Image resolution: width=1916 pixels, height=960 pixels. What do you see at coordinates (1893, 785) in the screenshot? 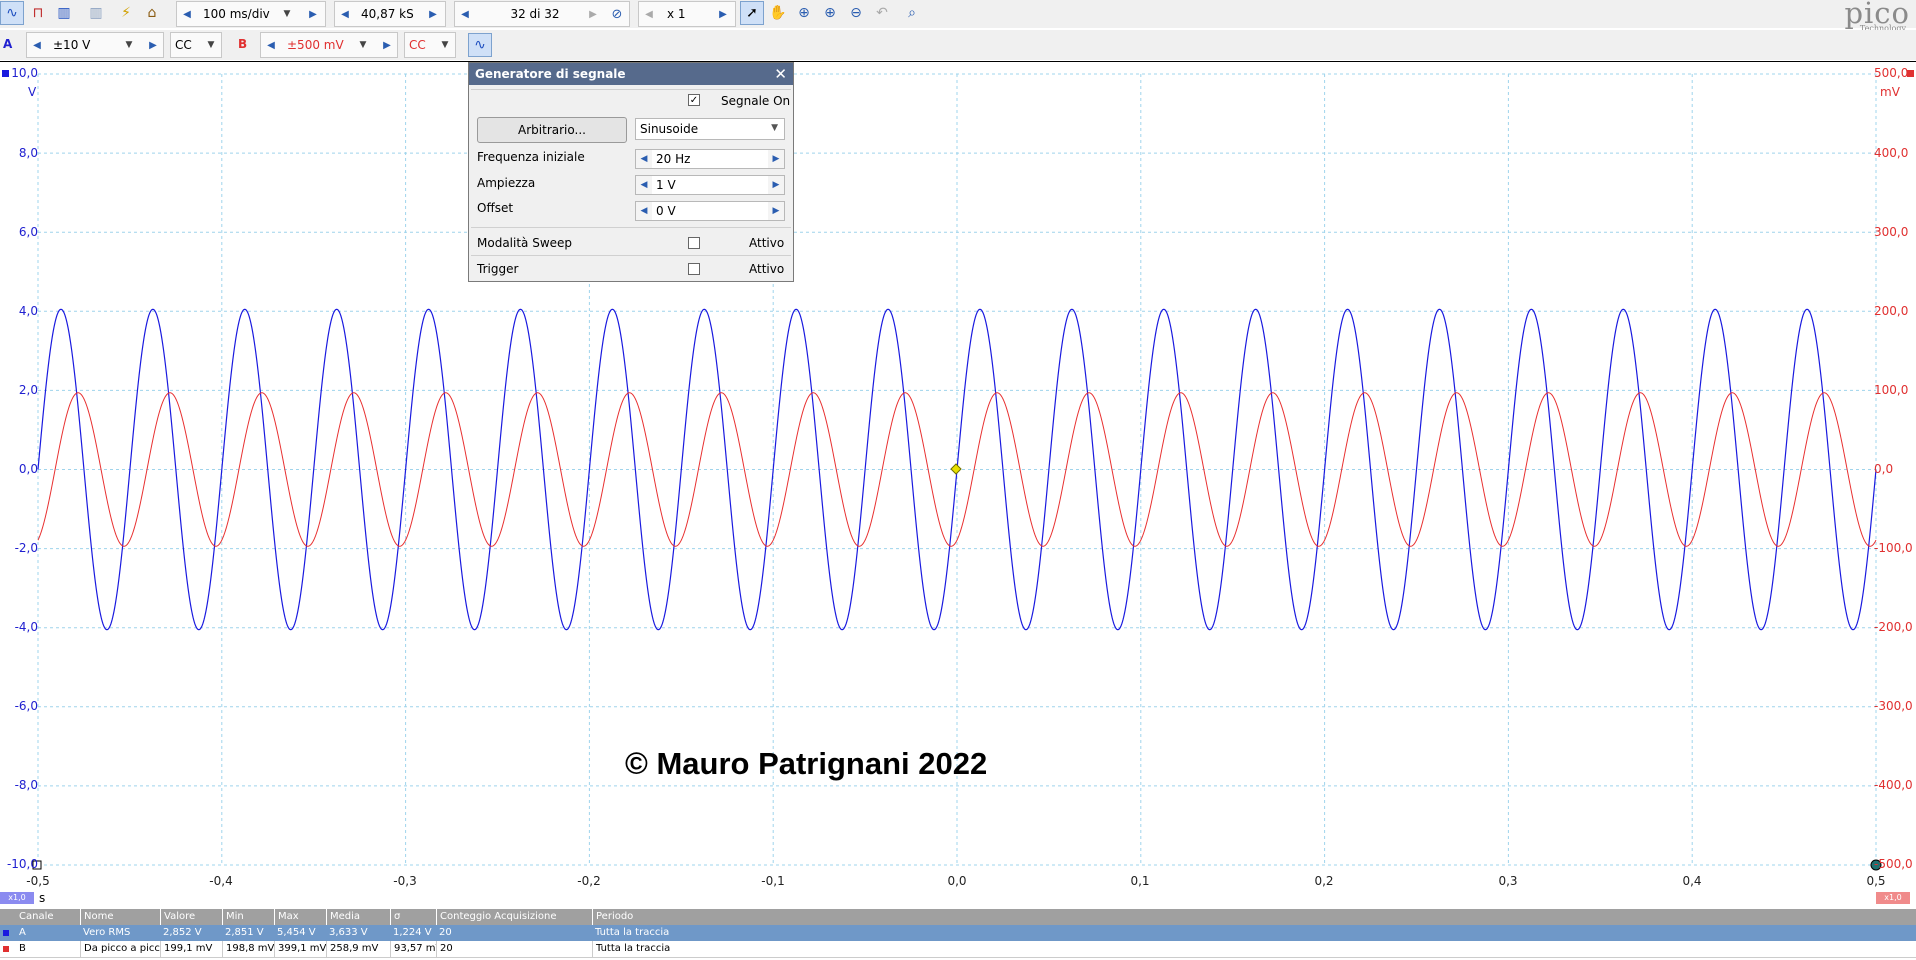
I see `right-tick-label: -400,0` at bounding box center [1893, 785].